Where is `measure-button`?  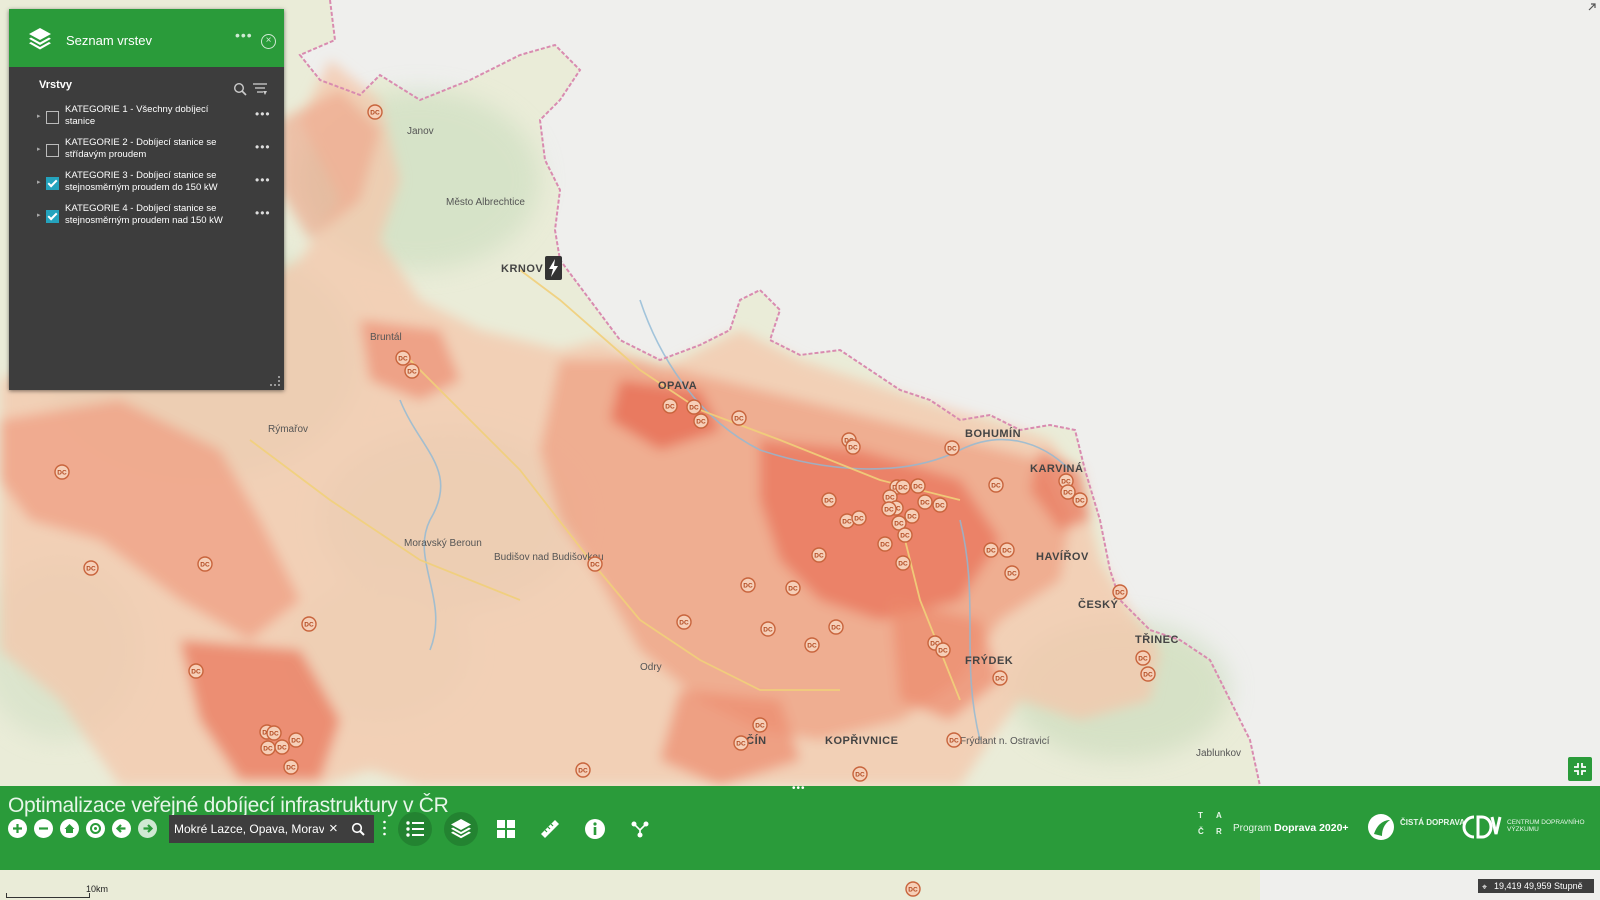
measure-button is located at coordinates (550, 829).